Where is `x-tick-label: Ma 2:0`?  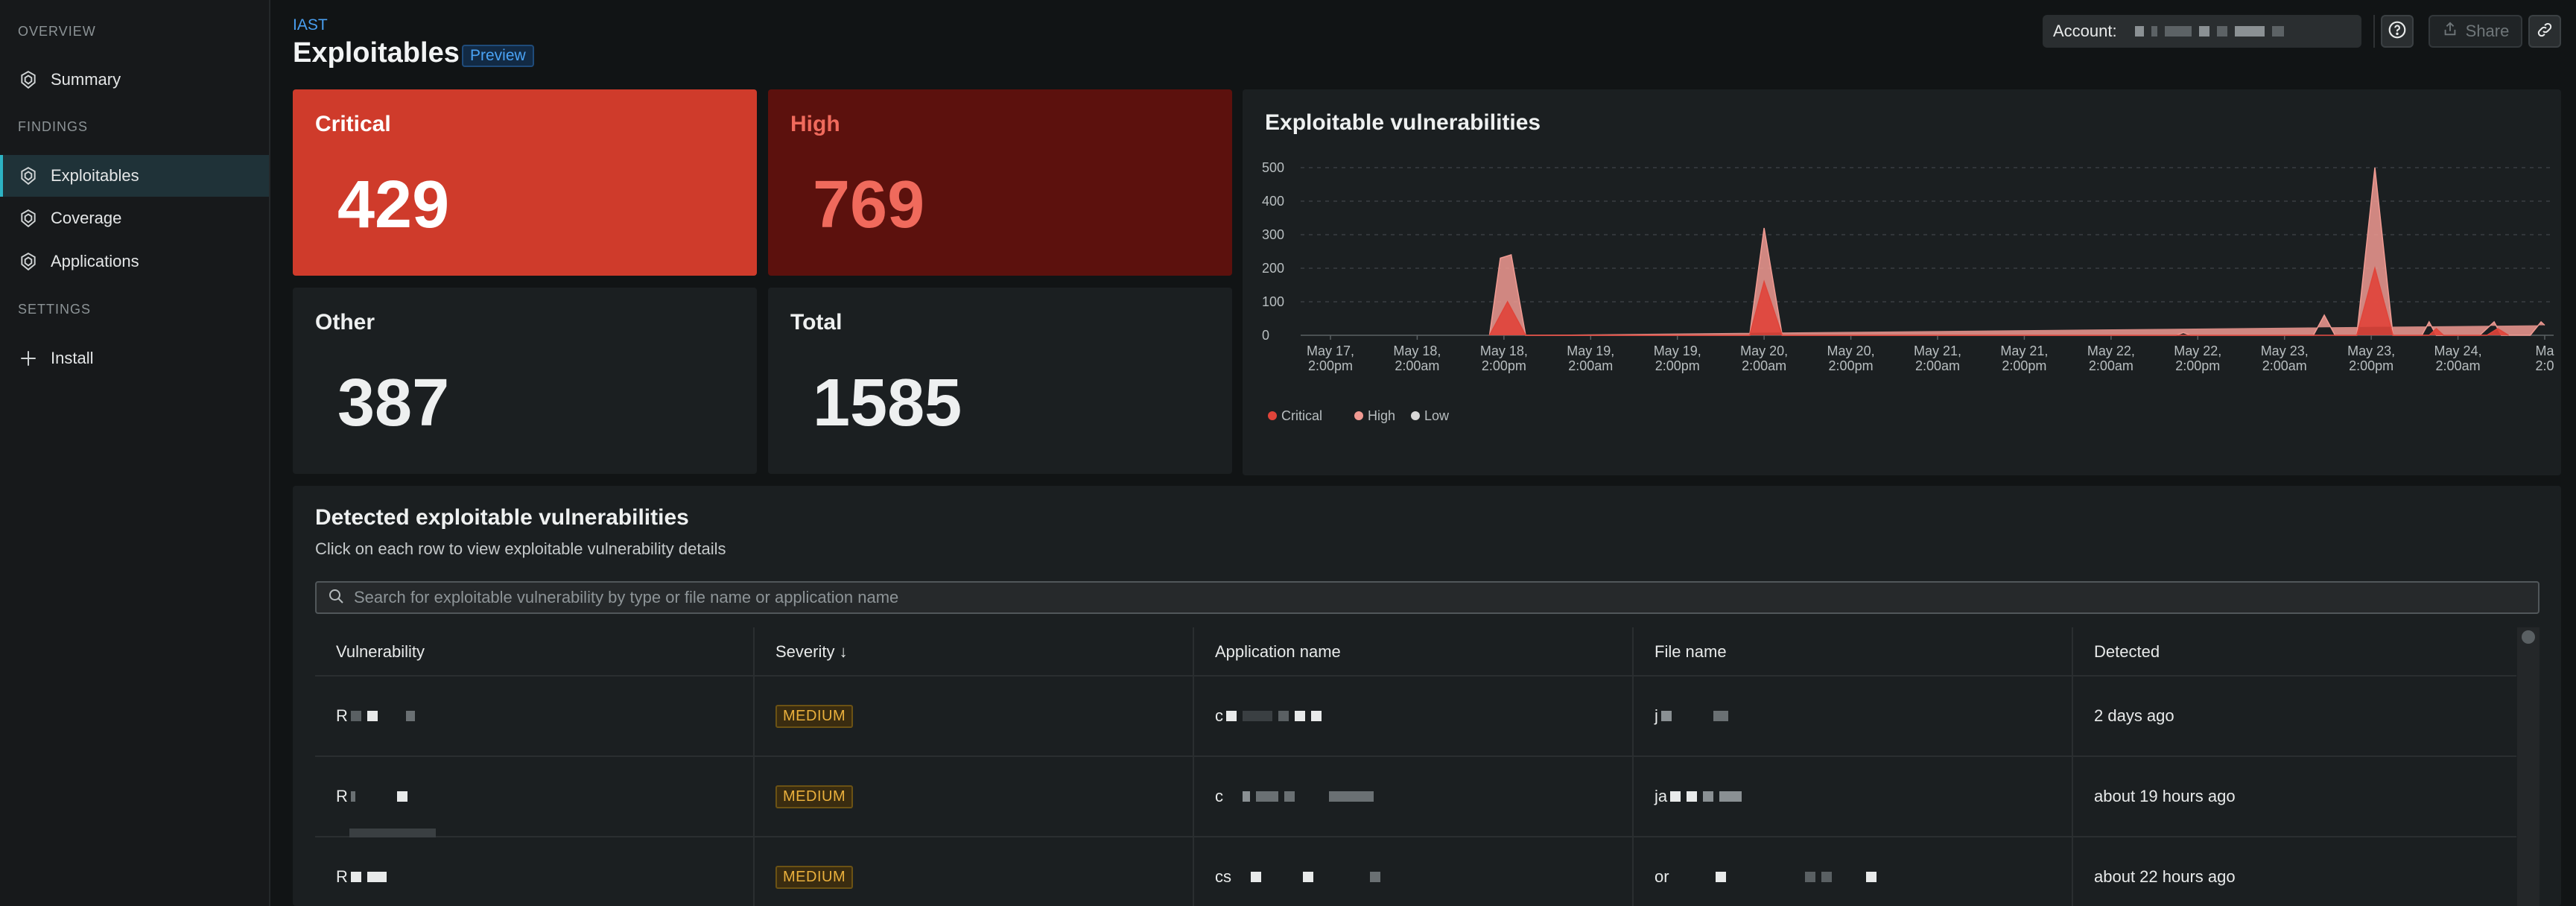 x-tick-label: Ma 2:0 is located at coordinates (2544, 358).